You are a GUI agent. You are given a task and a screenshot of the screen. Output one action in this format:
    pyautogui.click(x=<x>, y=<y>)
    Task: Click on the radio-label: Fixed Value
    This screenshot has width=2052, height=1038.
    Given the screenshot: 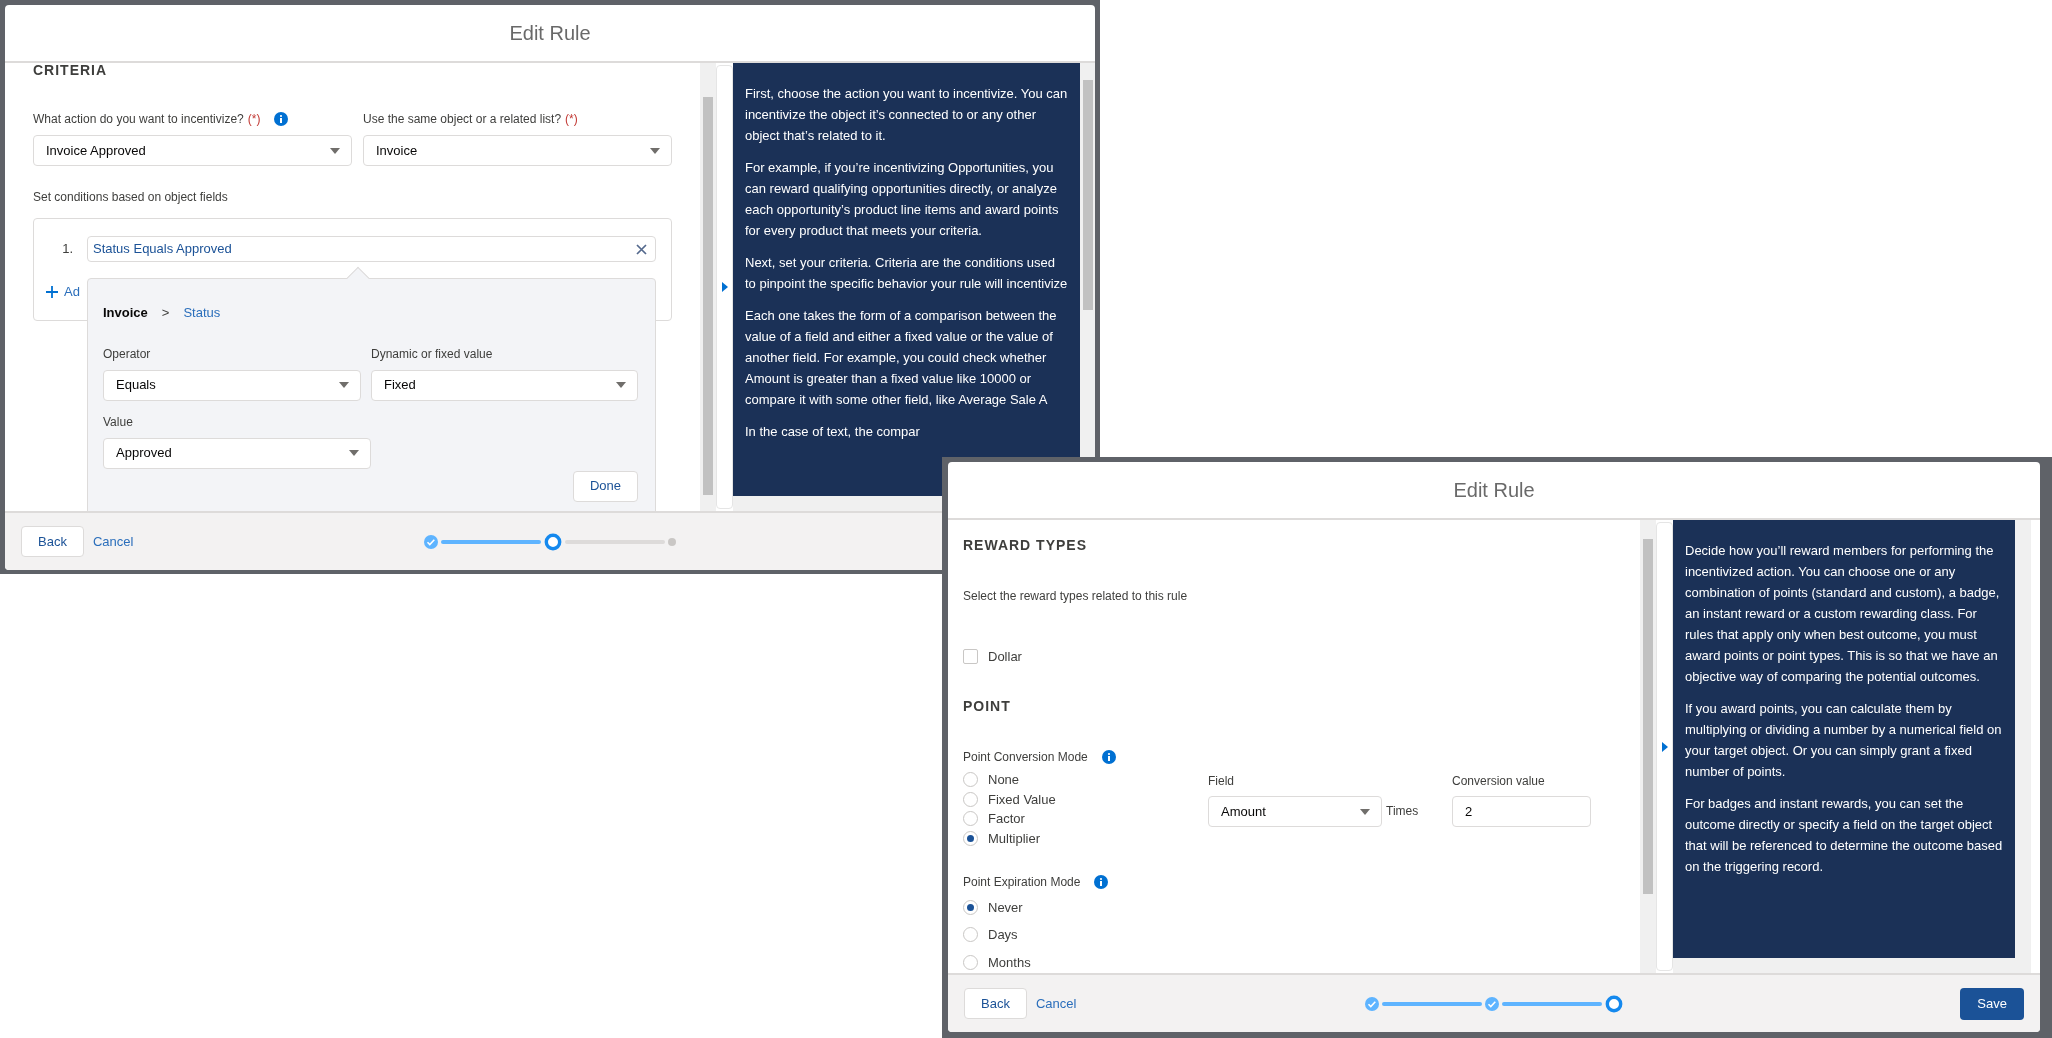 What is the action you would take?
    pyautogui.click(x=1022, y=799)
    